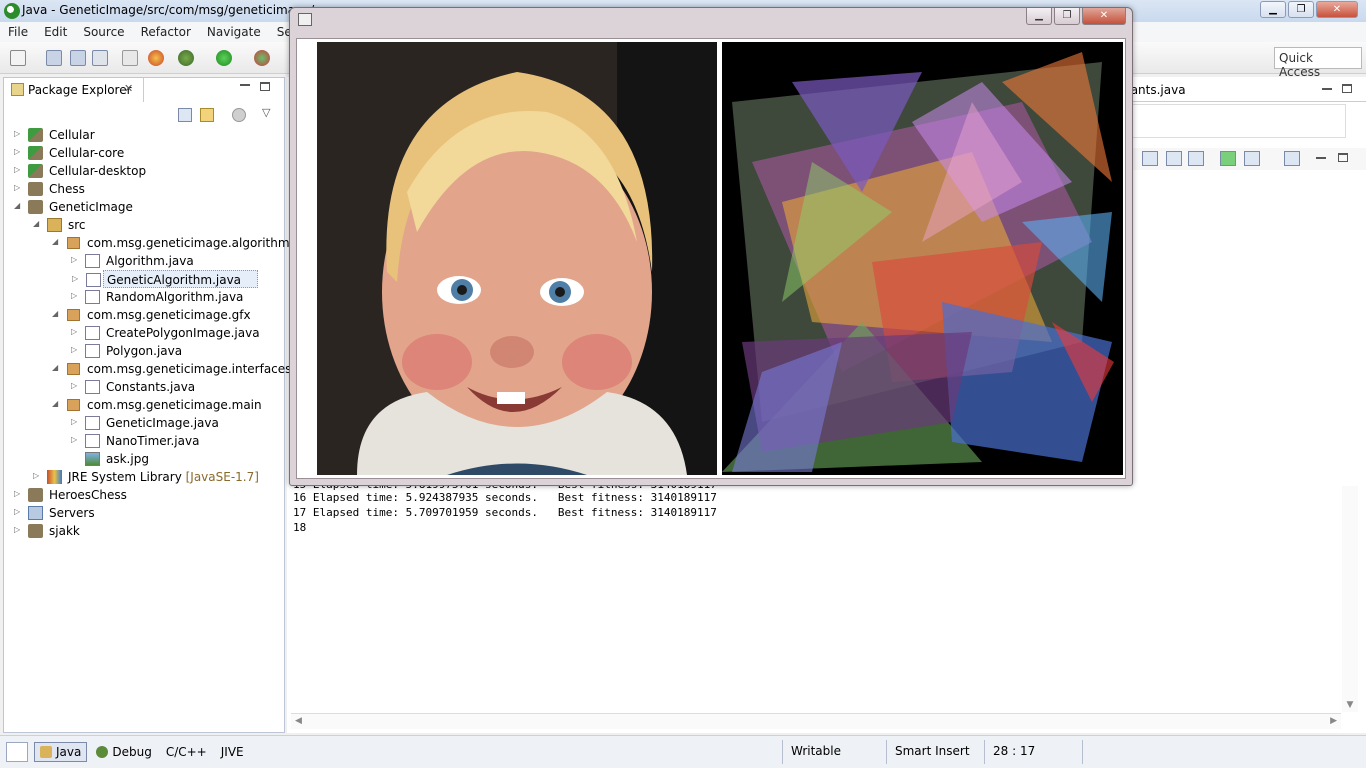 This screenshot has width=1366, height=768. I want to click on tree-item: ◢ com.msg.geneticimage.interfaces, so click(147, 369).